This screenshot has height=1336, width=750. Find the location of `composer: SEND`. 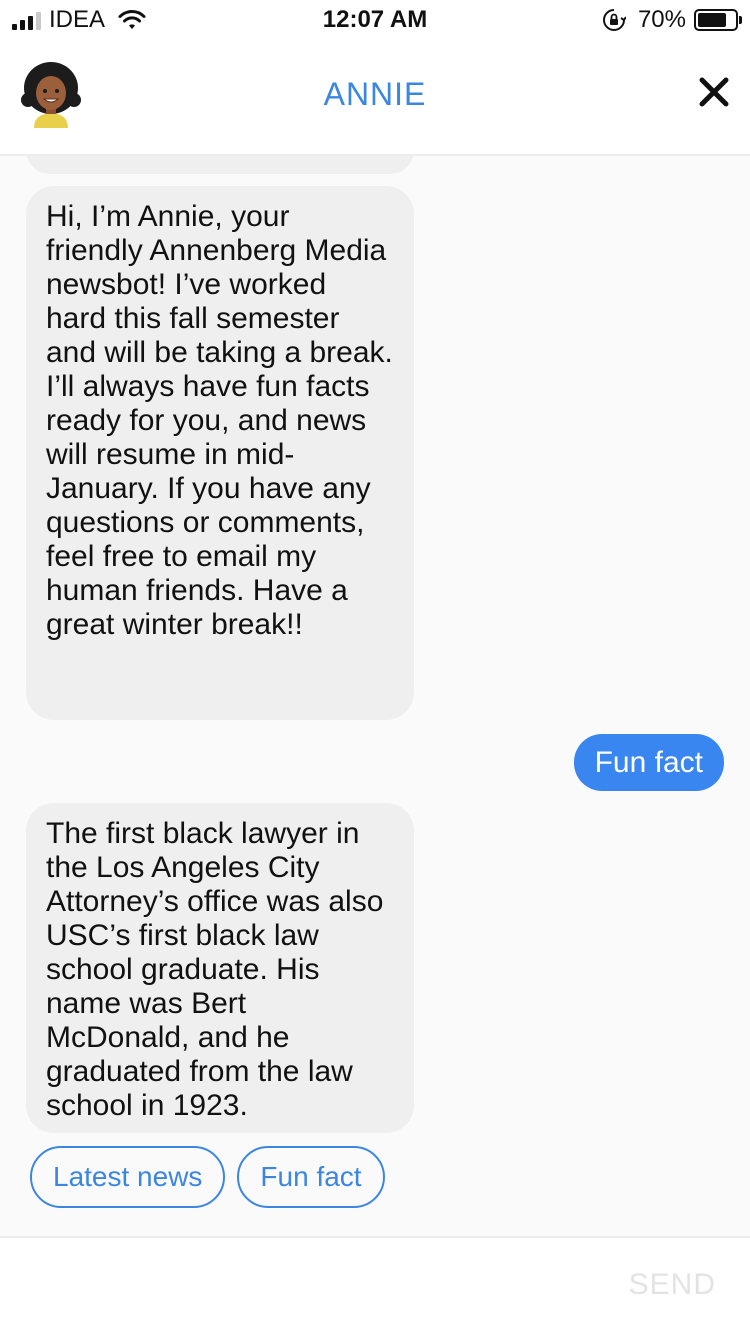

composer: SEND is located at coordinates (375, 1286).